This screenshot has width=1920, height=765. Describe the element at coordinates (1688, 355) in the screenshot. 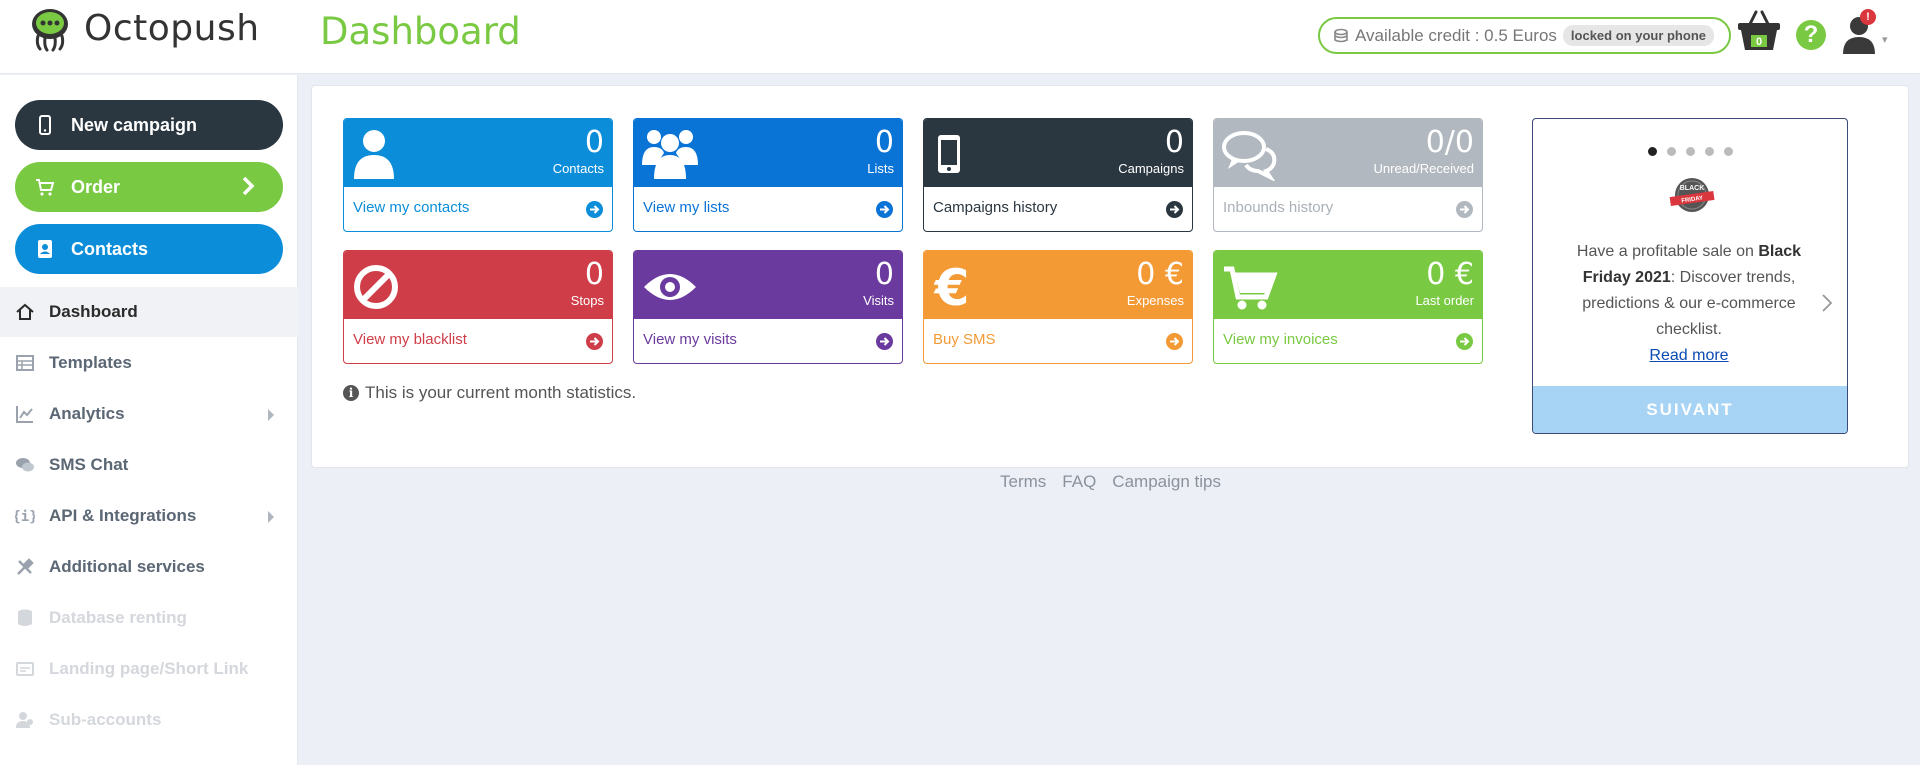

I see `read-more-link: Read more` at that location.